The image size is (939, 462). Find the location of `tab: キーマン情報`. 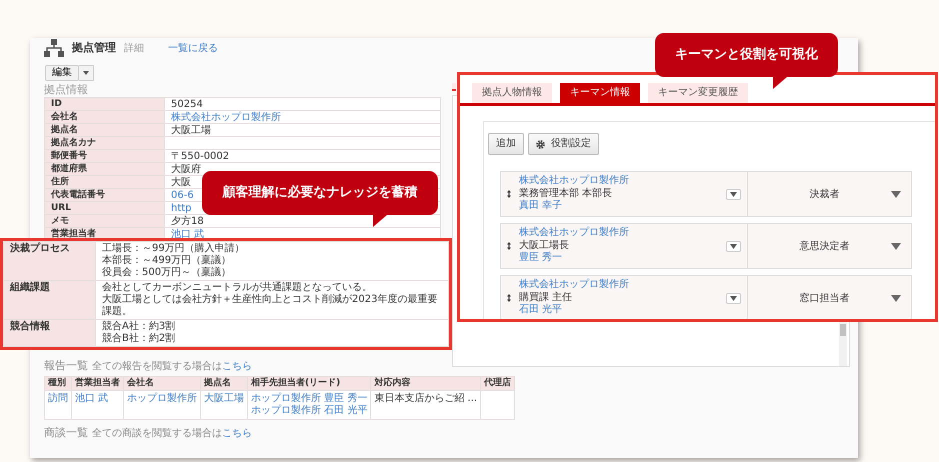

tab: キーマン情報 is located at coordinates (600, 93).